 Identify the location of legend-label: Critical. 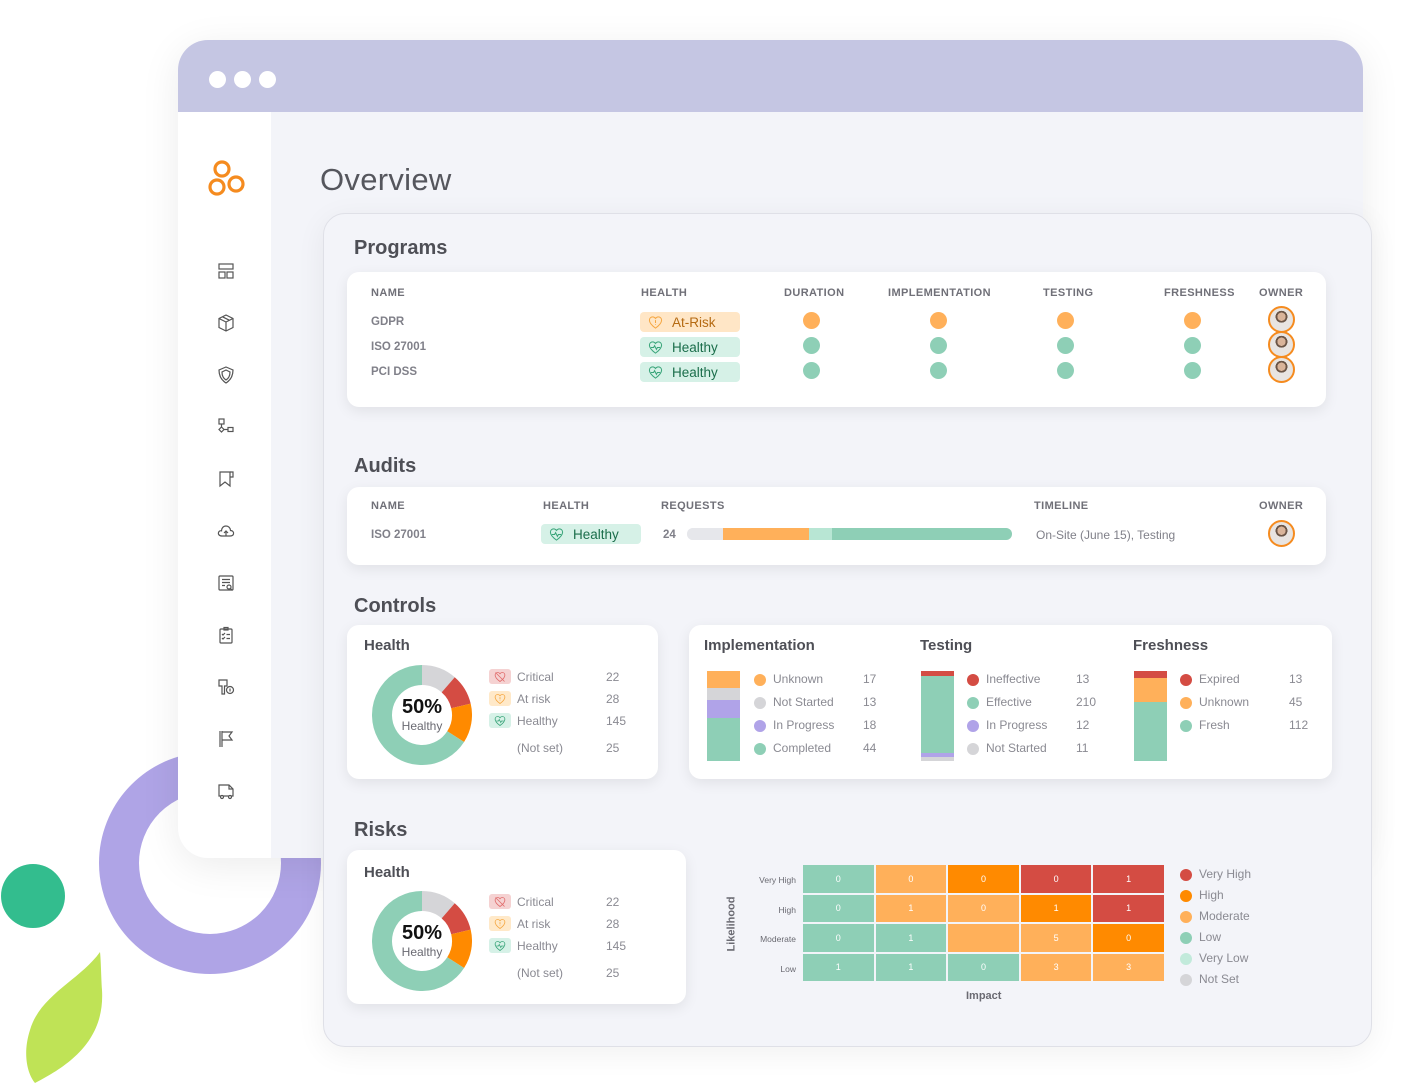
(535, 677).